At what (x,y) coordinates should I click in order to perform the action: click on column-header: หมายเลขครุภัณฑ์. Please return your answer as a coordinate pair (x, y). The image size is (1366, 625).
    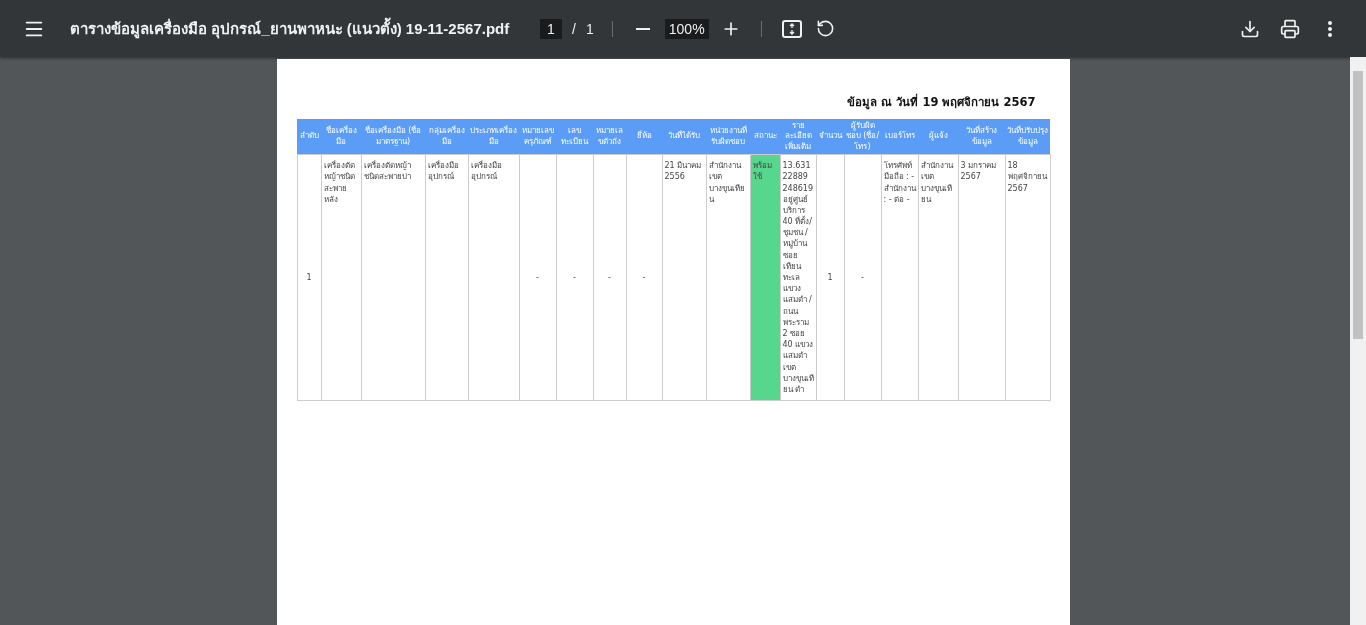
    Looking at the image, I should click on (537, 137).